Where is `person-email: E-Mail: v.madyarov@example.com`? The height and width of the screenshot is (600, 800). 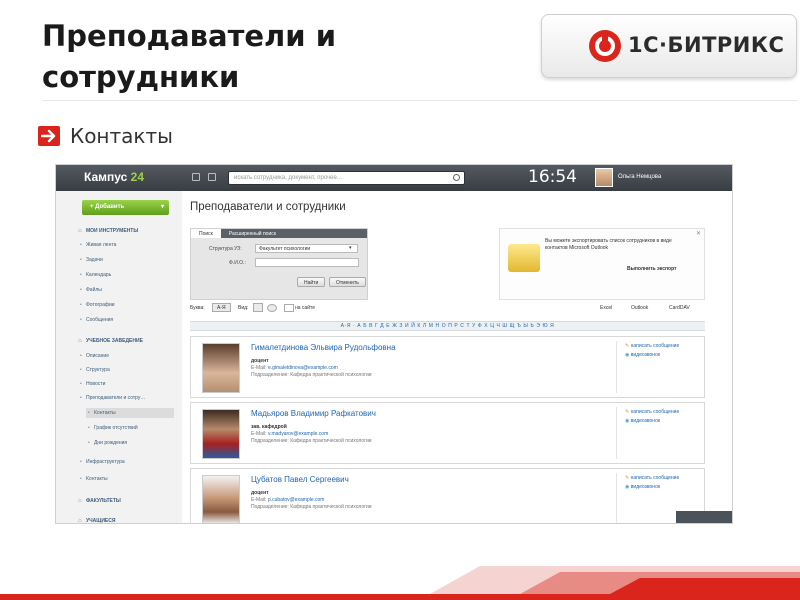
person-email: E-Mail: v.madyarov@example.com is located at coordinates (289, 434).